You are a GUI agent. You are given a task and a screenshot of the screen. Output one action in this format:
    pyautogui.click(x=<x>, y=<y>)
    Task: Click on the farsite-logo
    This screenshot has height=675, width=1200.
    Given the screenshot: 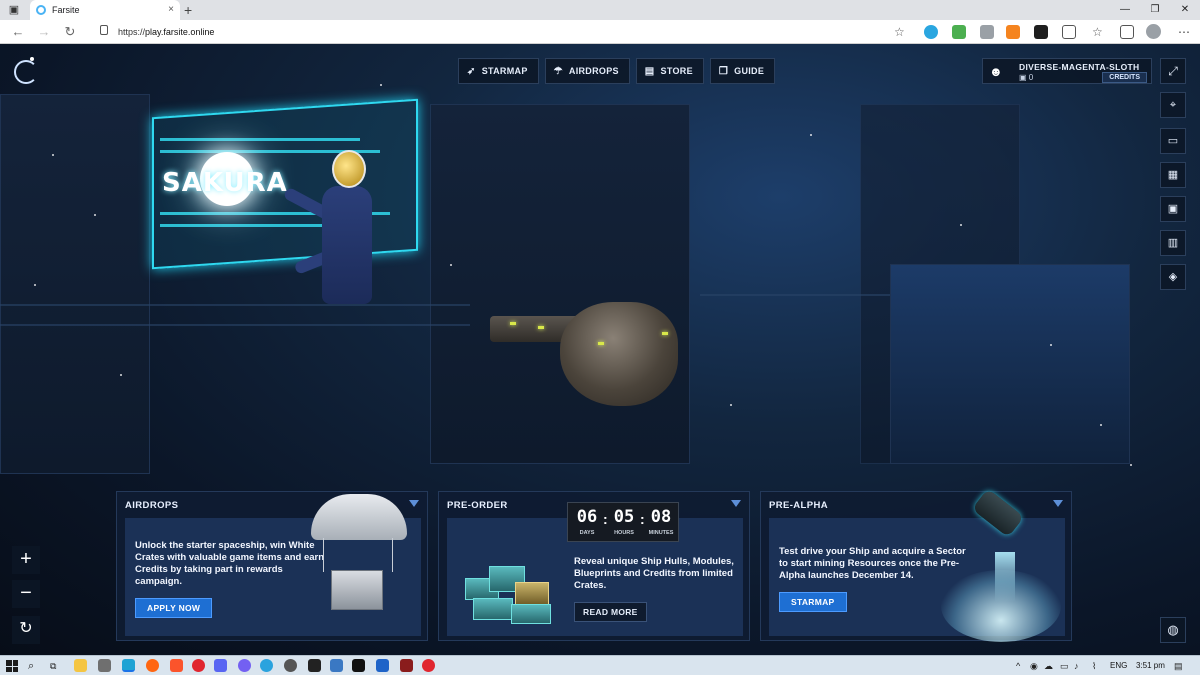 What is the action you would take?
    pyautogui.click(x=26, y=72)
    